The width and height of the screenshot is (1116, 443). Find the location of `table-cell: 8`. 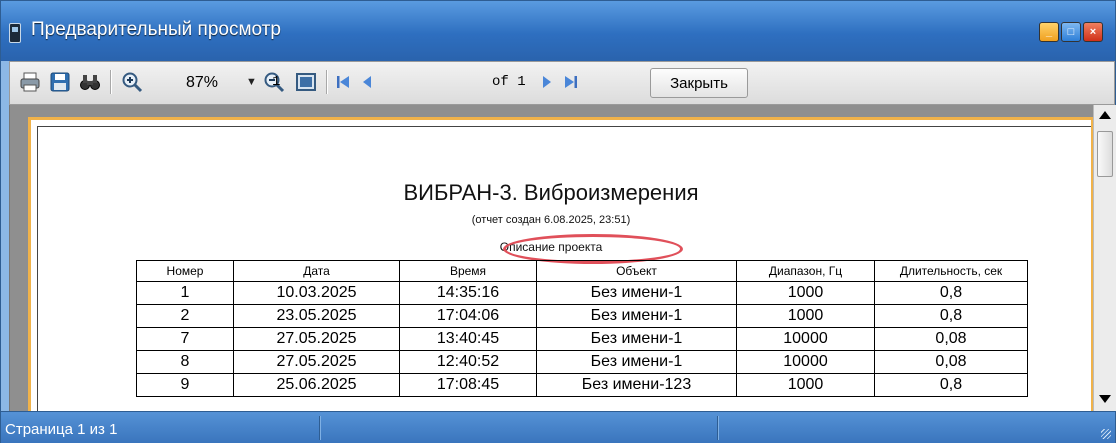

table-cell: 8 is located at coordinates (185, 362).